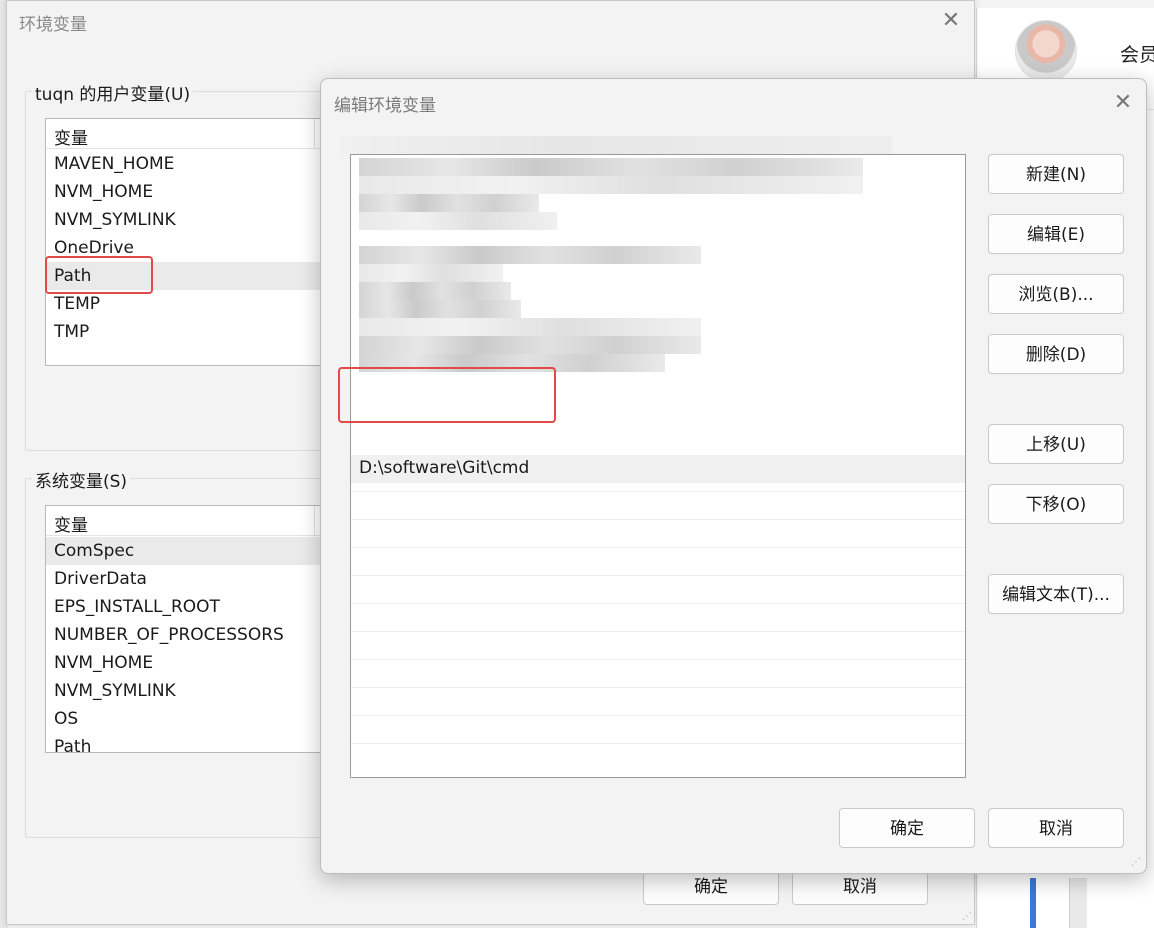 The image size is (1154, 928). What do you see at coordinates (1056, 504) in the screenshot?
I see `move-down-button: 下移(O)` at bounding box center [1056, 504].